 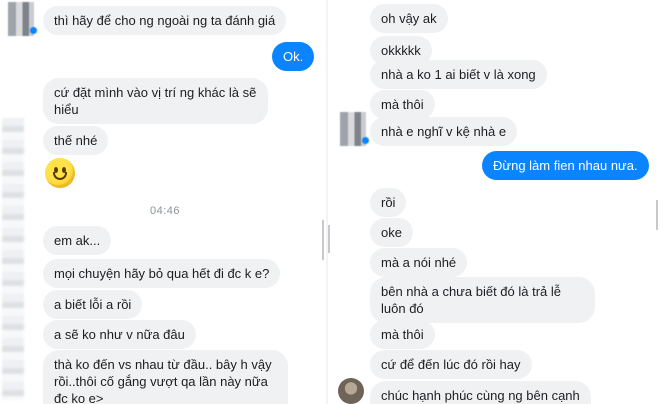 I want to click on message-bubble: rồi, so click(x=388, y=202).